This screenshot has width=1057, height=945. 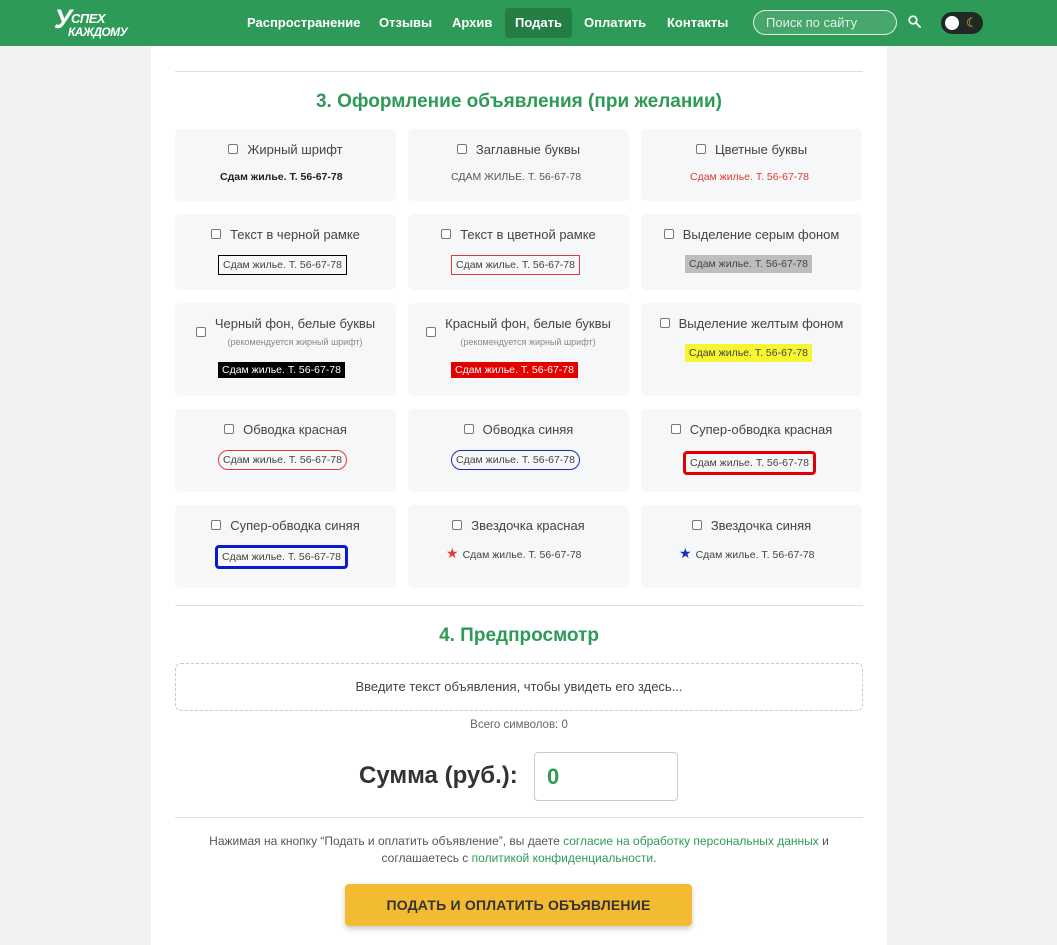 What do you see at coordinates (952, 23) in the screenshot?
I see `toggle-knob` at bounding box center [952, 23].